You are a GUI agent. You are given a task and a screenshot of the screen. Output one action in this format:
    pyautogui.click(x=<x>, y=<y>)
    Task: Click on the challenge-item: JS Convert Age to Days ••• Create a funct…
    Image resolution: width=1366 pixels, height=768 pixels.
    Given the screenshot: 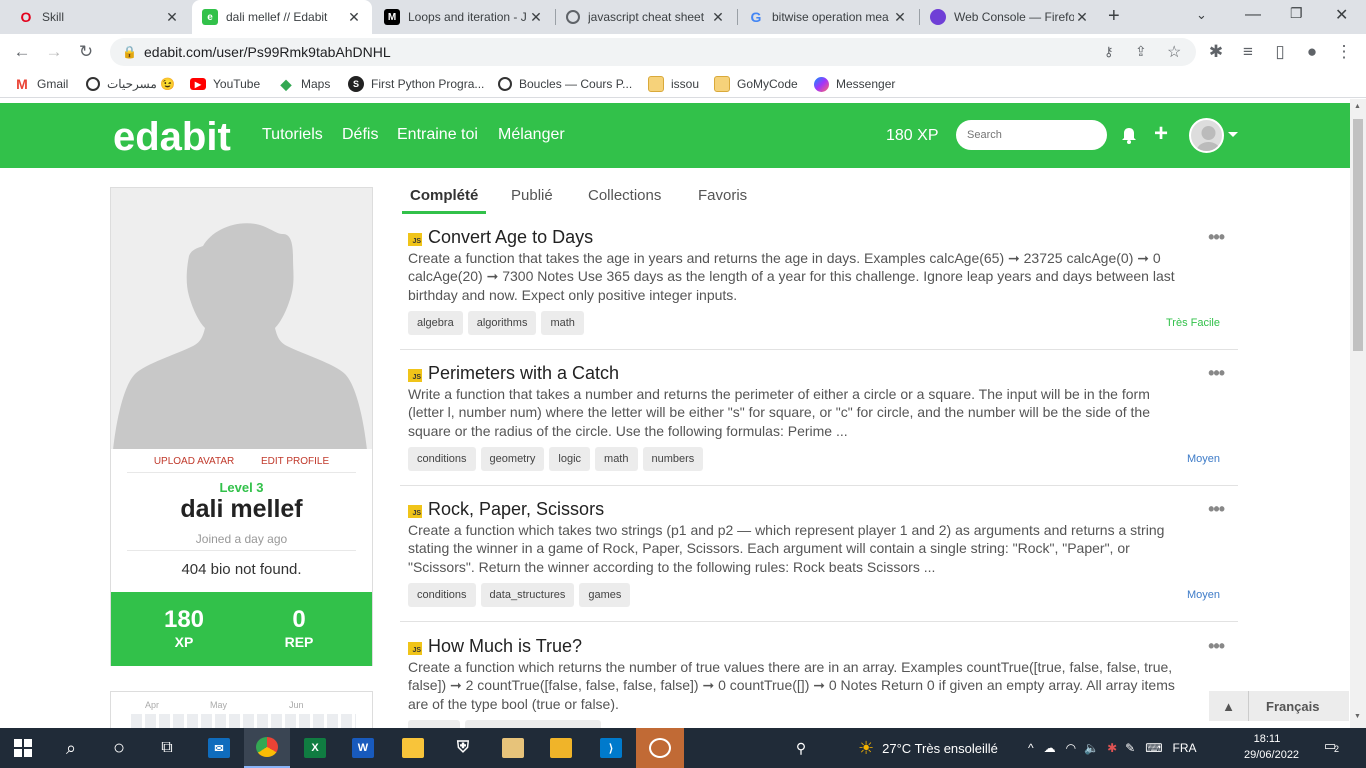 What is the action you would take?
    pyautogui.click(x=819, y=288)
    